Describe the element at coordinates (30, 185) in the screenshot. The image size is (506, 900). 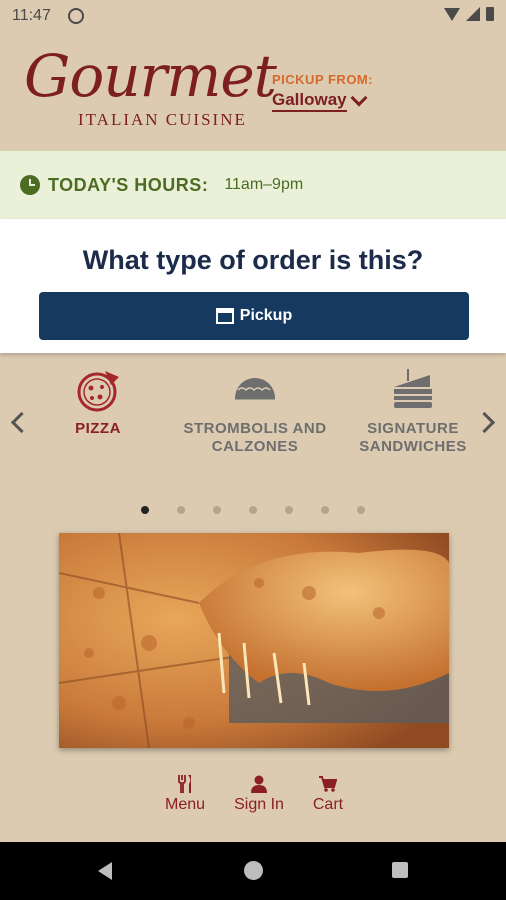
I see `clock-icon` at that location.